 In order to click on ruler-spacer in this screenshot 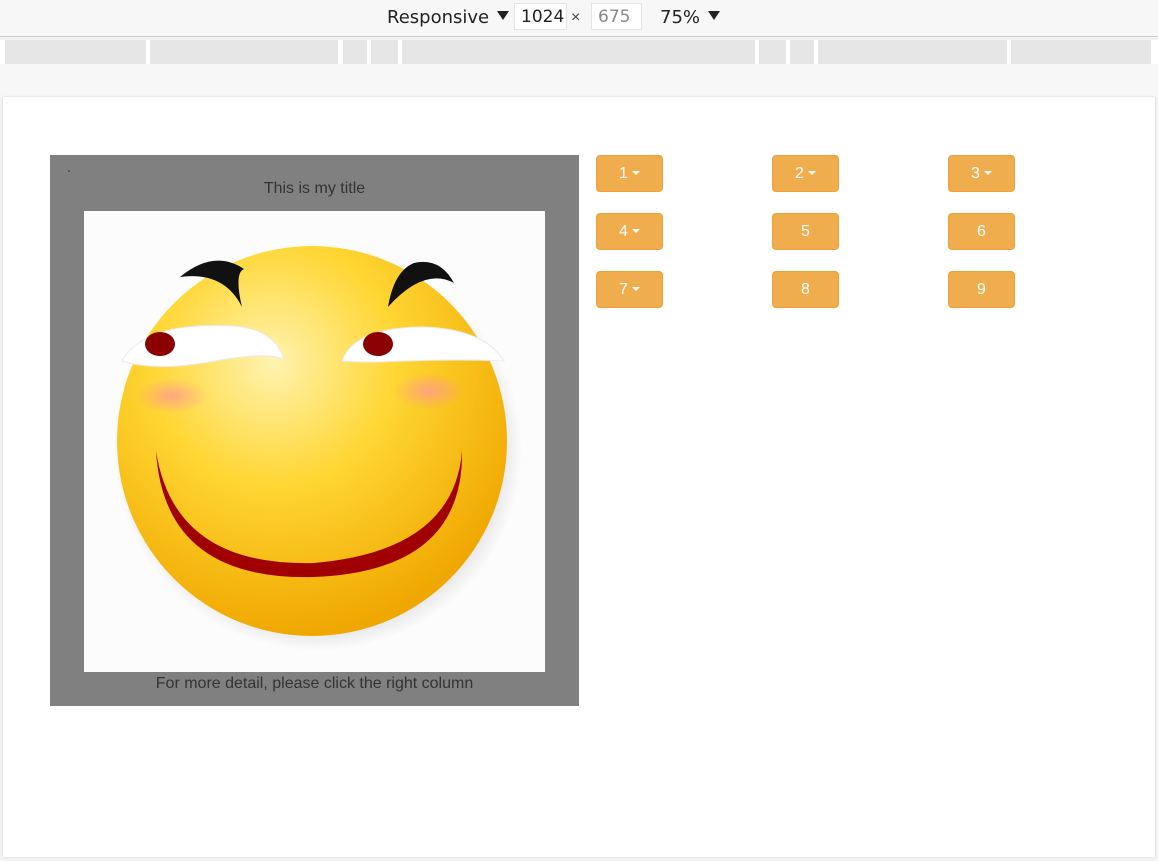, I will do `click(579, 80)`.